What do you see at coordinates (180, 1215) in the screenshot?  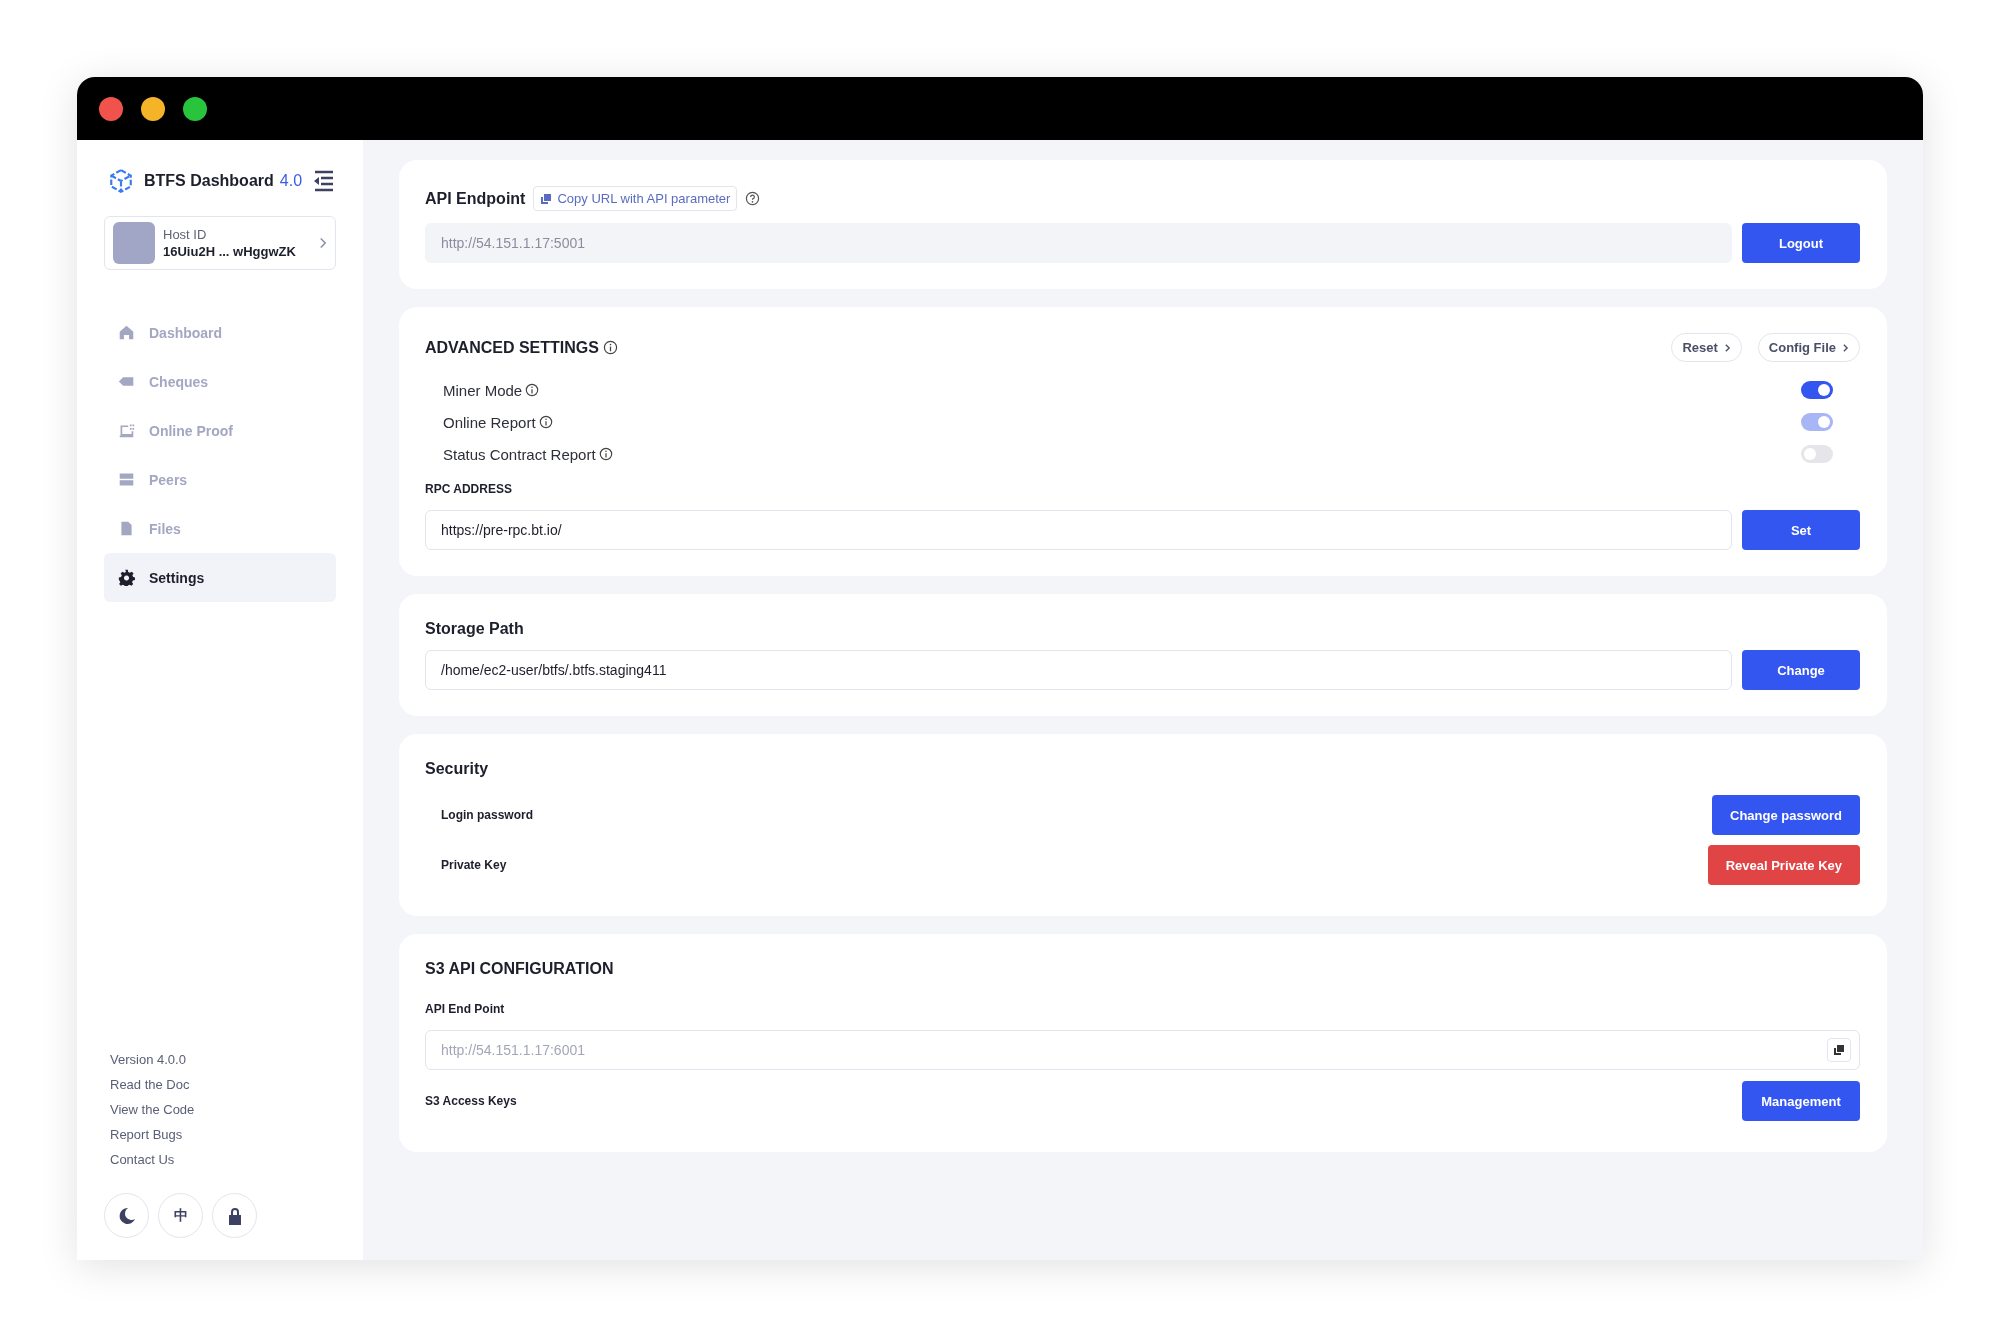 I see `language-button: 中` at bounding box center [180, 1215].